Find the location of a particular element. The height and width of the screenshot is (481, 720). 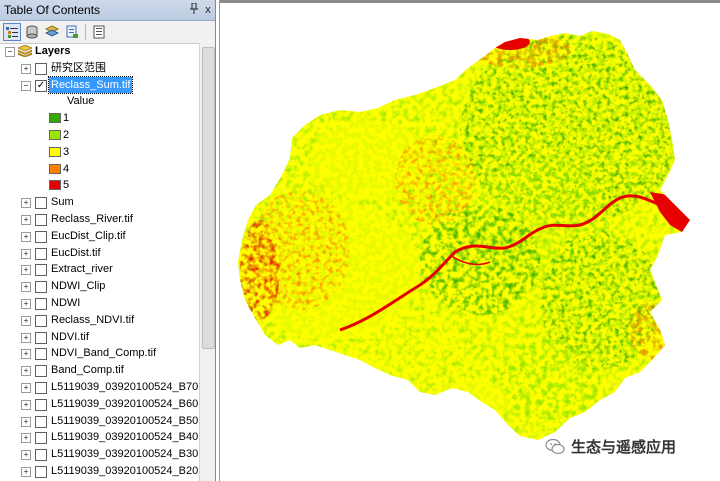

toc-titlebar: Table Of Contents x is located at coordinates (107, 10).